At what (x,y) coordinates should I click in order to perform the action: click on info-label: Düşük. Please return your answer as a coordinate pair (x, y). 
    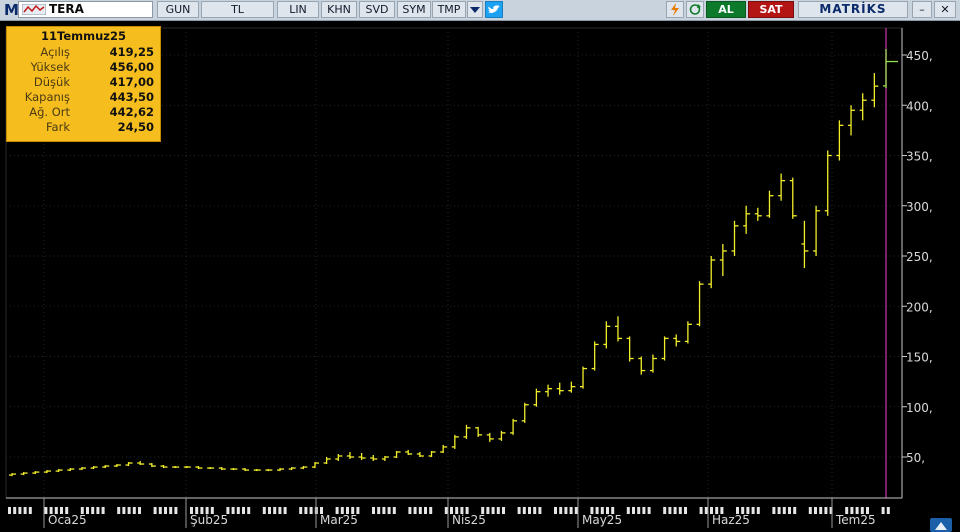
    Looking at the image, I should click on (51, 82).